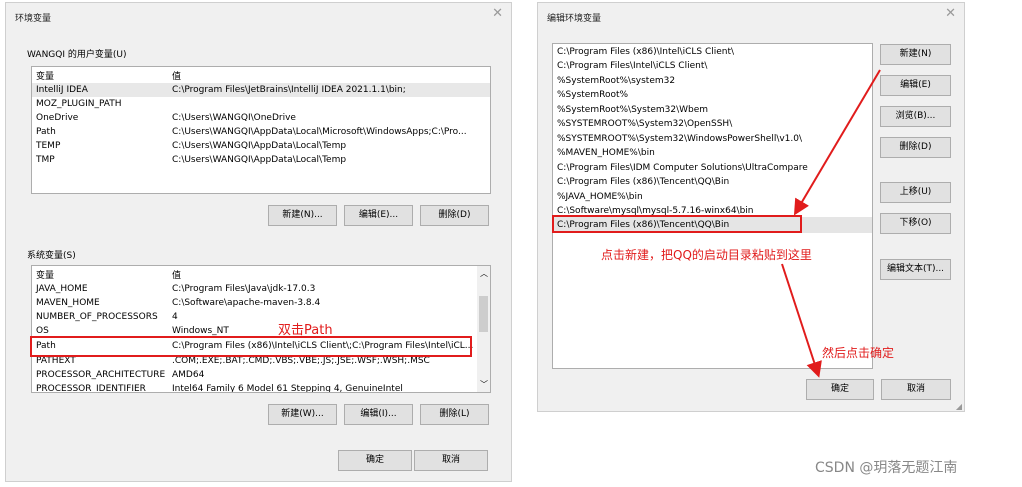 This screenshot has height=487, width=1022. What do you see at coordinates (57, 118) in the screenshot?
I see `variable-name: OneDrive` at bounding box center [57, 118].